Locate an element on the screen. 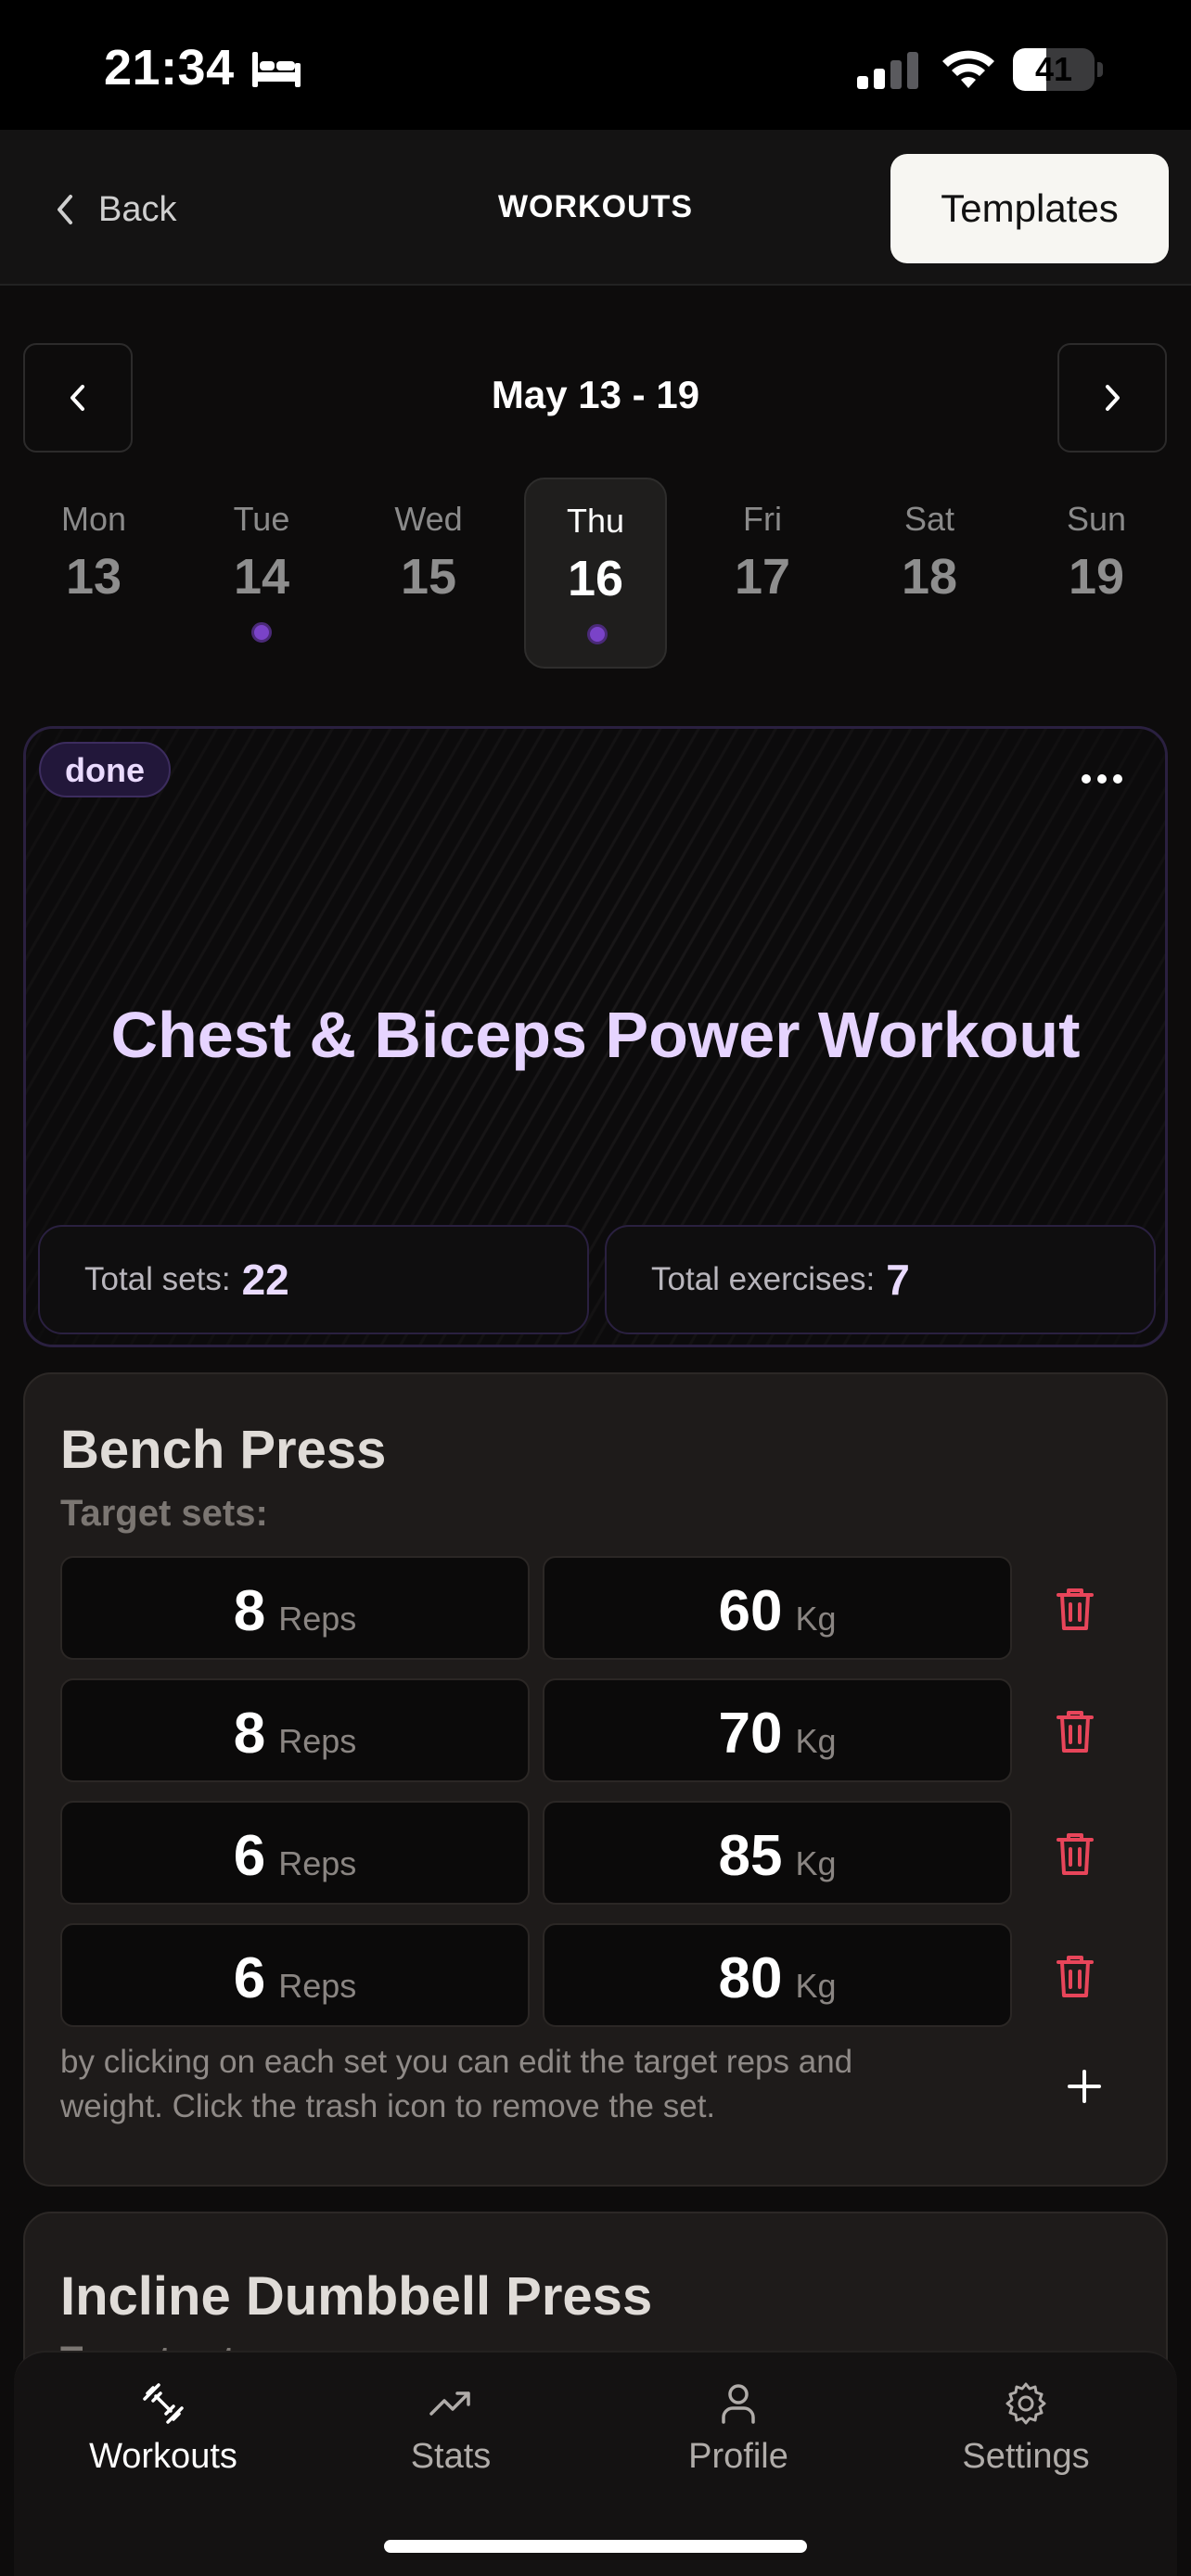 This screenshot has height=2576, width=1191. total-sets-stat: Total sets: 22 is located at coordinates (313, 1279).